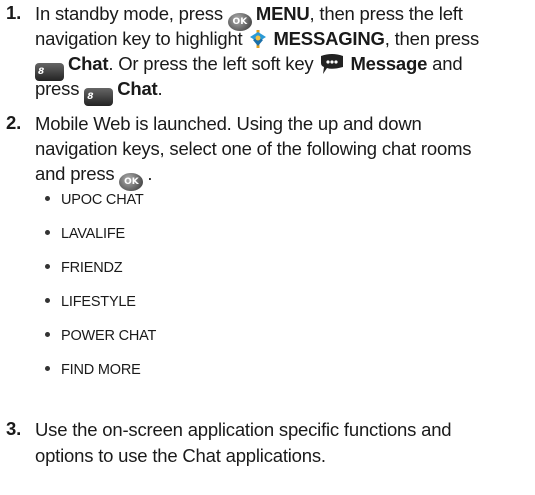 The width and height of the screenshot is (535, 495). I want to click on step-text: options to use the Chat applications., so click(180, 455).